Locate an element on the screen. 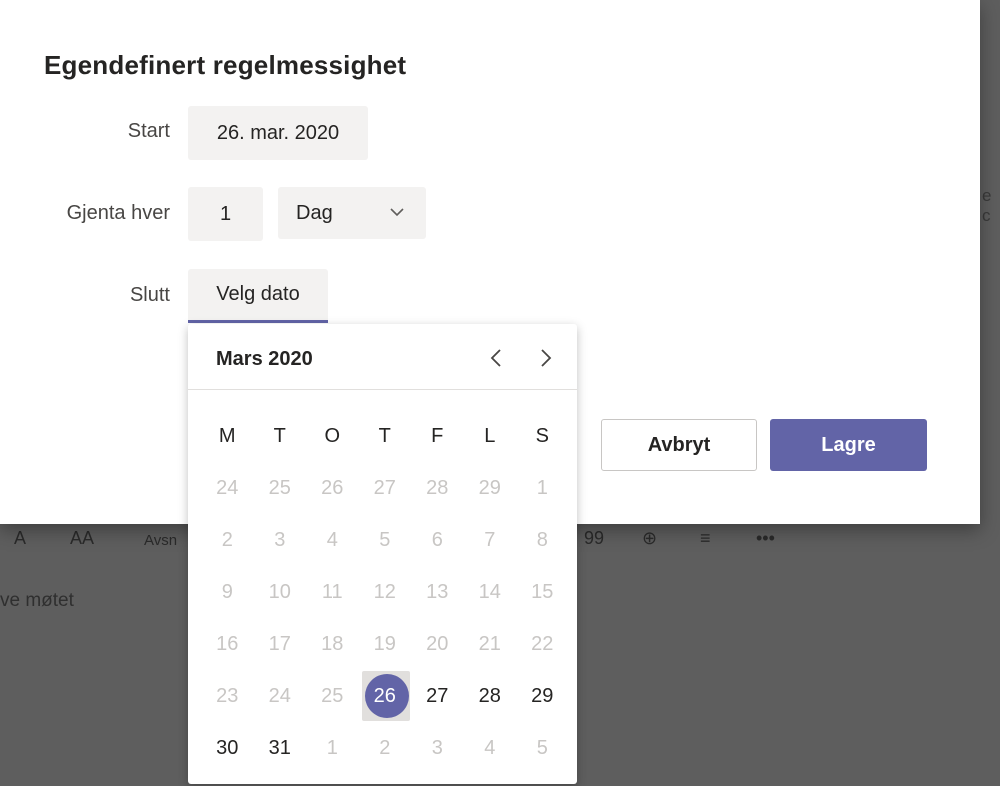 The image size is (1000, 786). calendar-day: 18 is located at coordinates (332, 644).